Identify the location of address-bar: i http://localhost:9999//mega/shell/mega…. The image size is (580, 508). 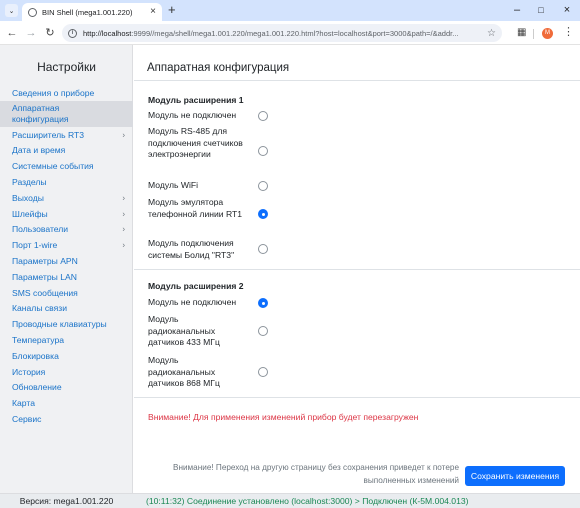
(282, 33).